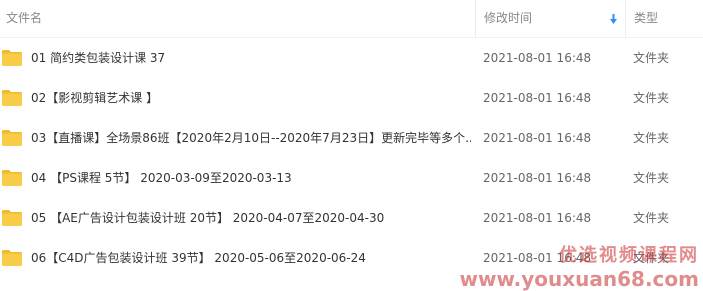 Image resolution: width=703 pixels, height=291 pixels. What do you see at coordinates (251, 178) in the screenshot?
I see `file-name: 04 【PS课程 5节】 2020-03-09至2020-03-13` at bounding box center [251, 178].